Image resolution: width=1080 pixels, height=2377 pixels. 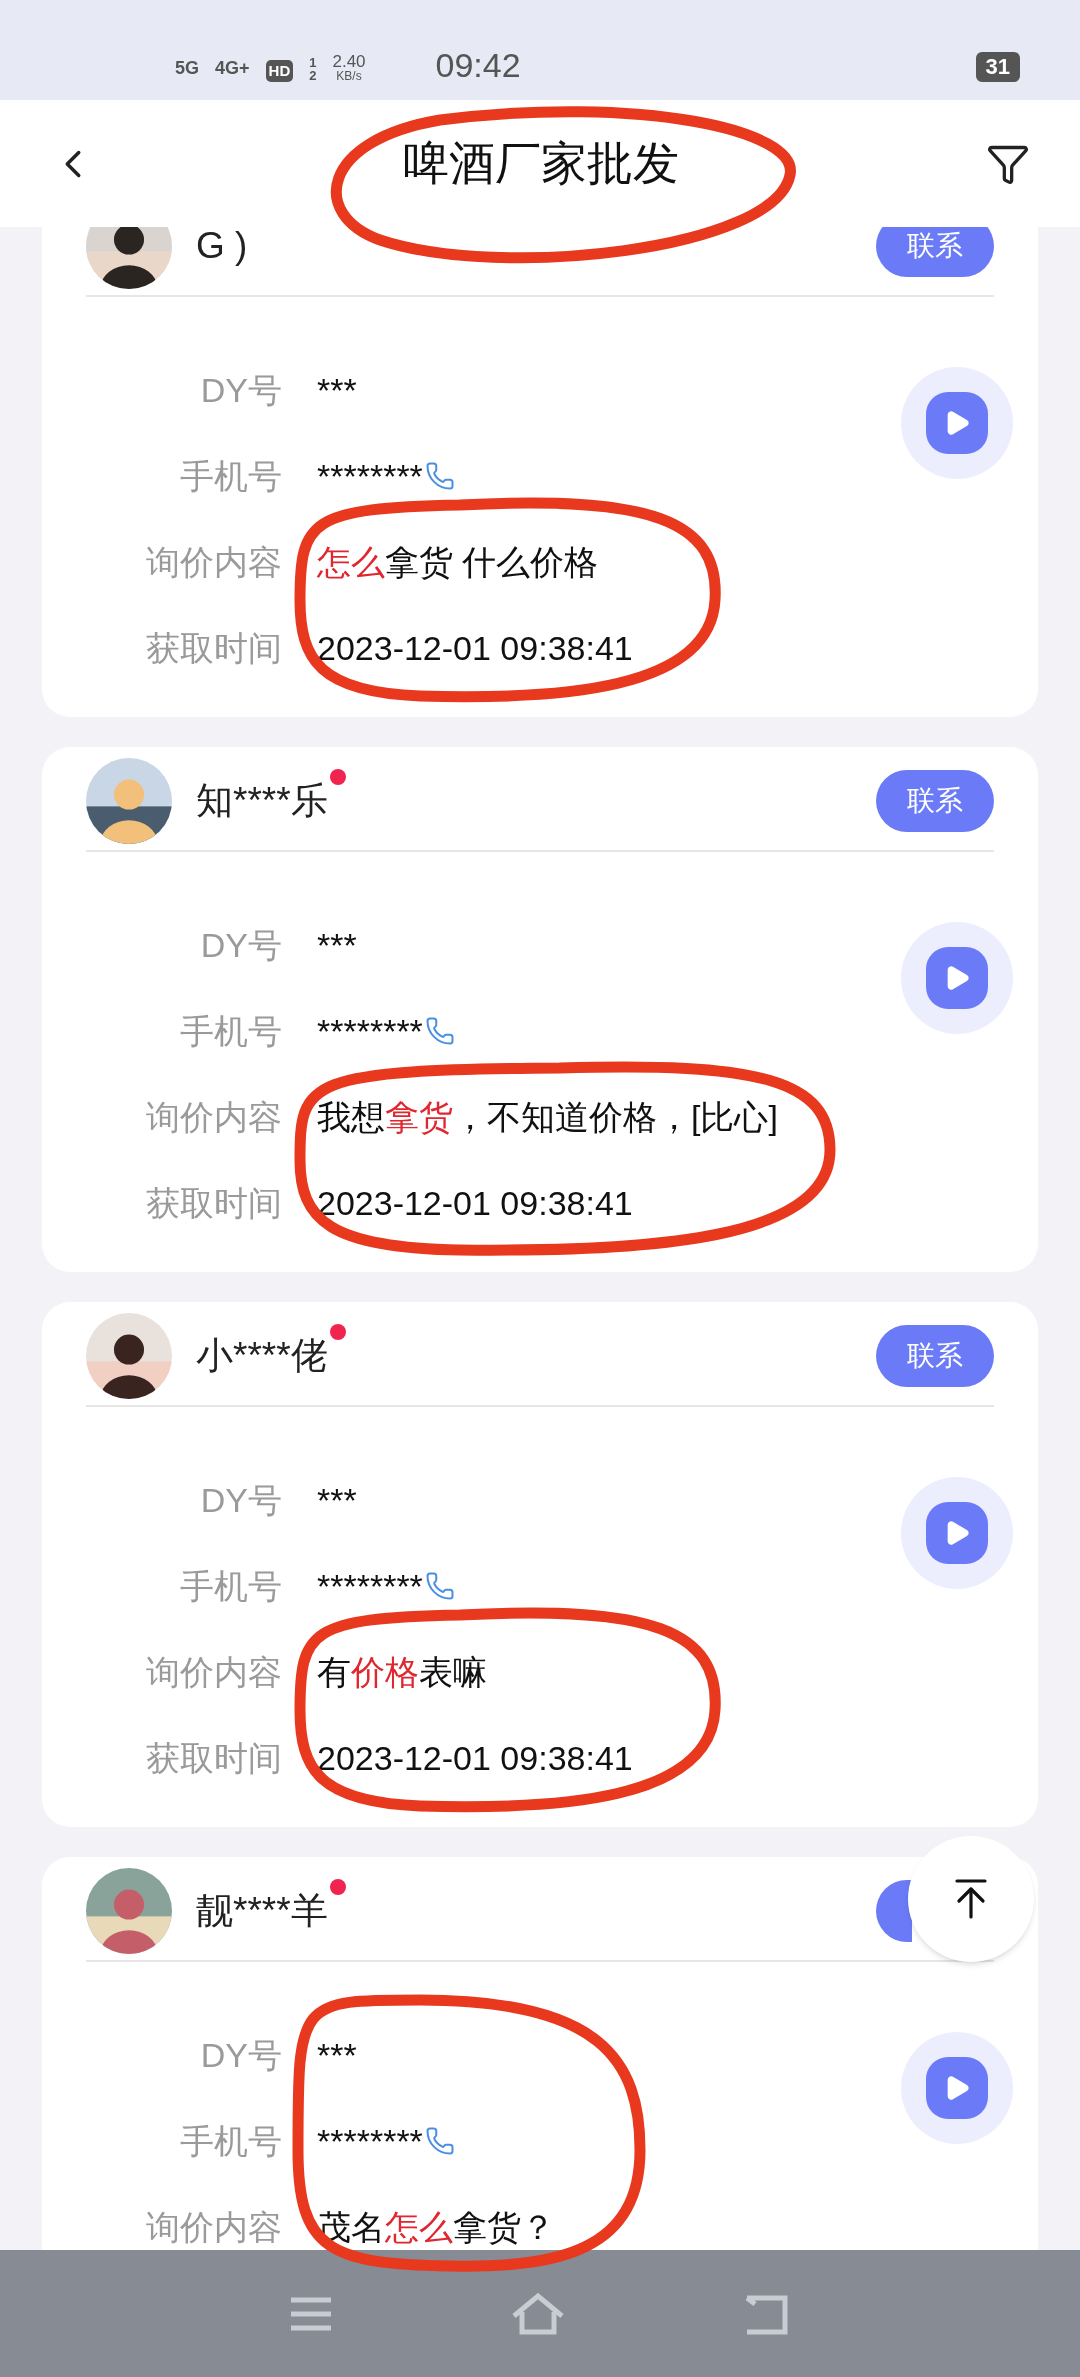 I want to click on net-speed: 2.40, so click(x=349, y=61).